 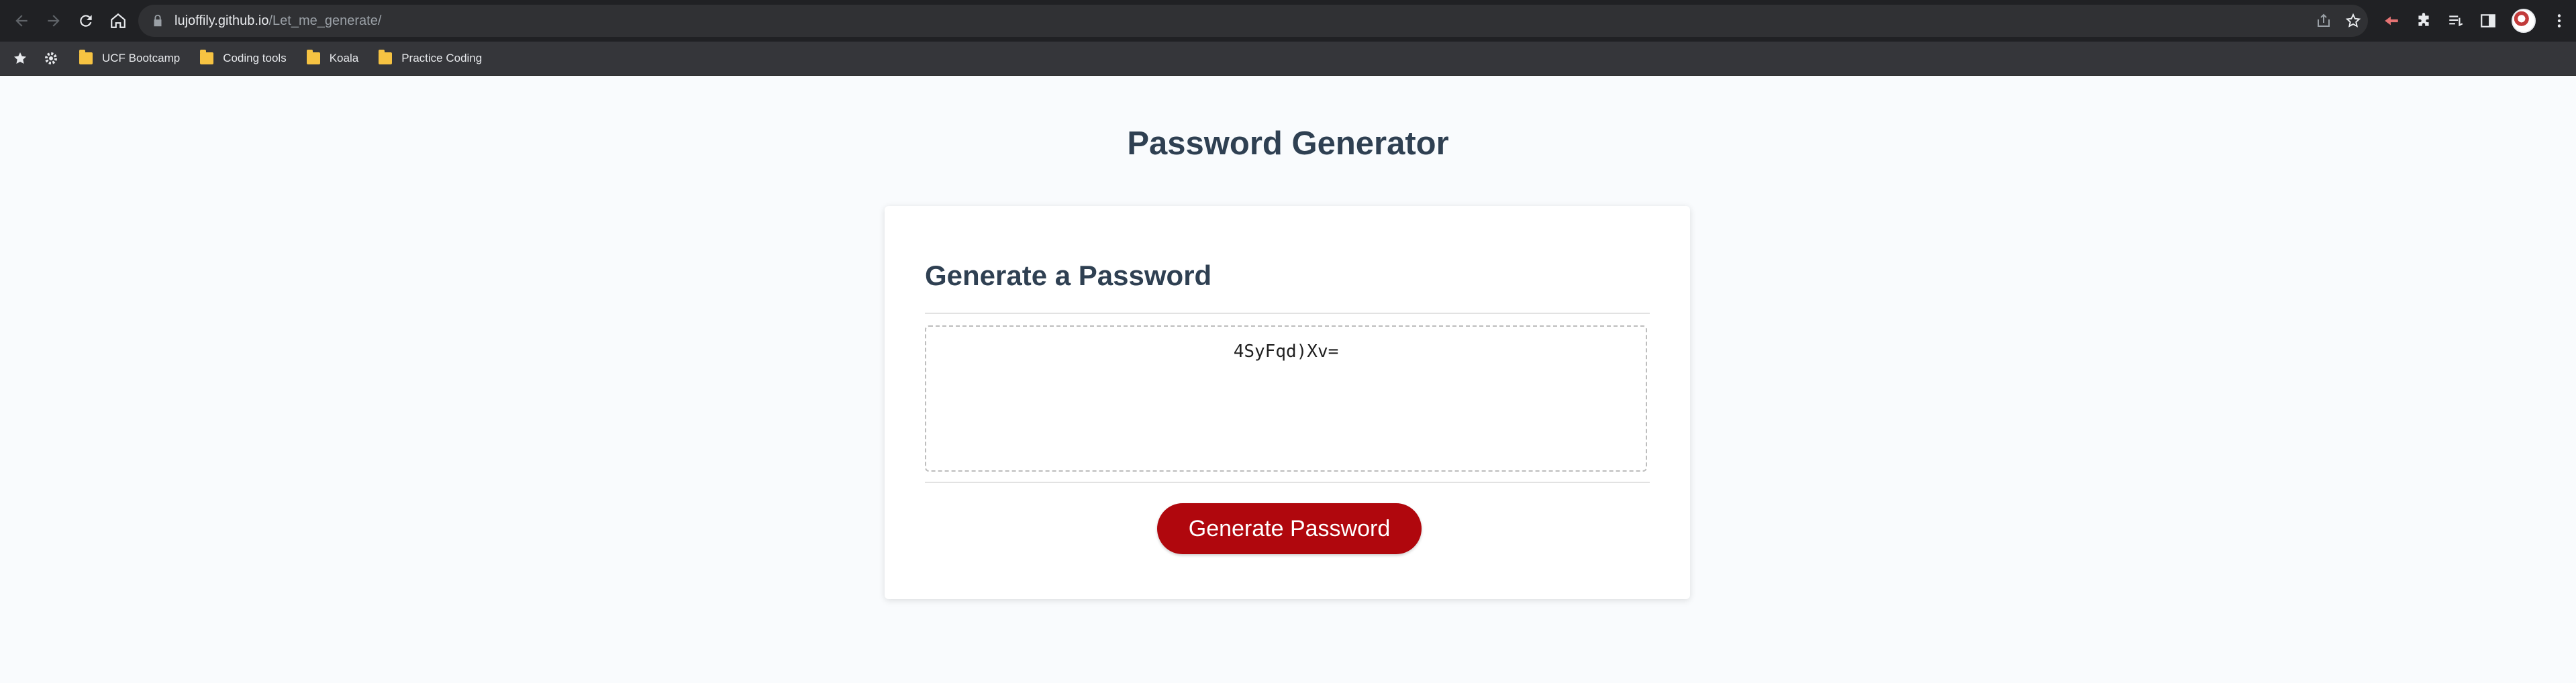 What do you see at coordinates (222, 20) in the screenshot?
I see `url-host: lujoffily.github.io` at bounding box center [222, 20].